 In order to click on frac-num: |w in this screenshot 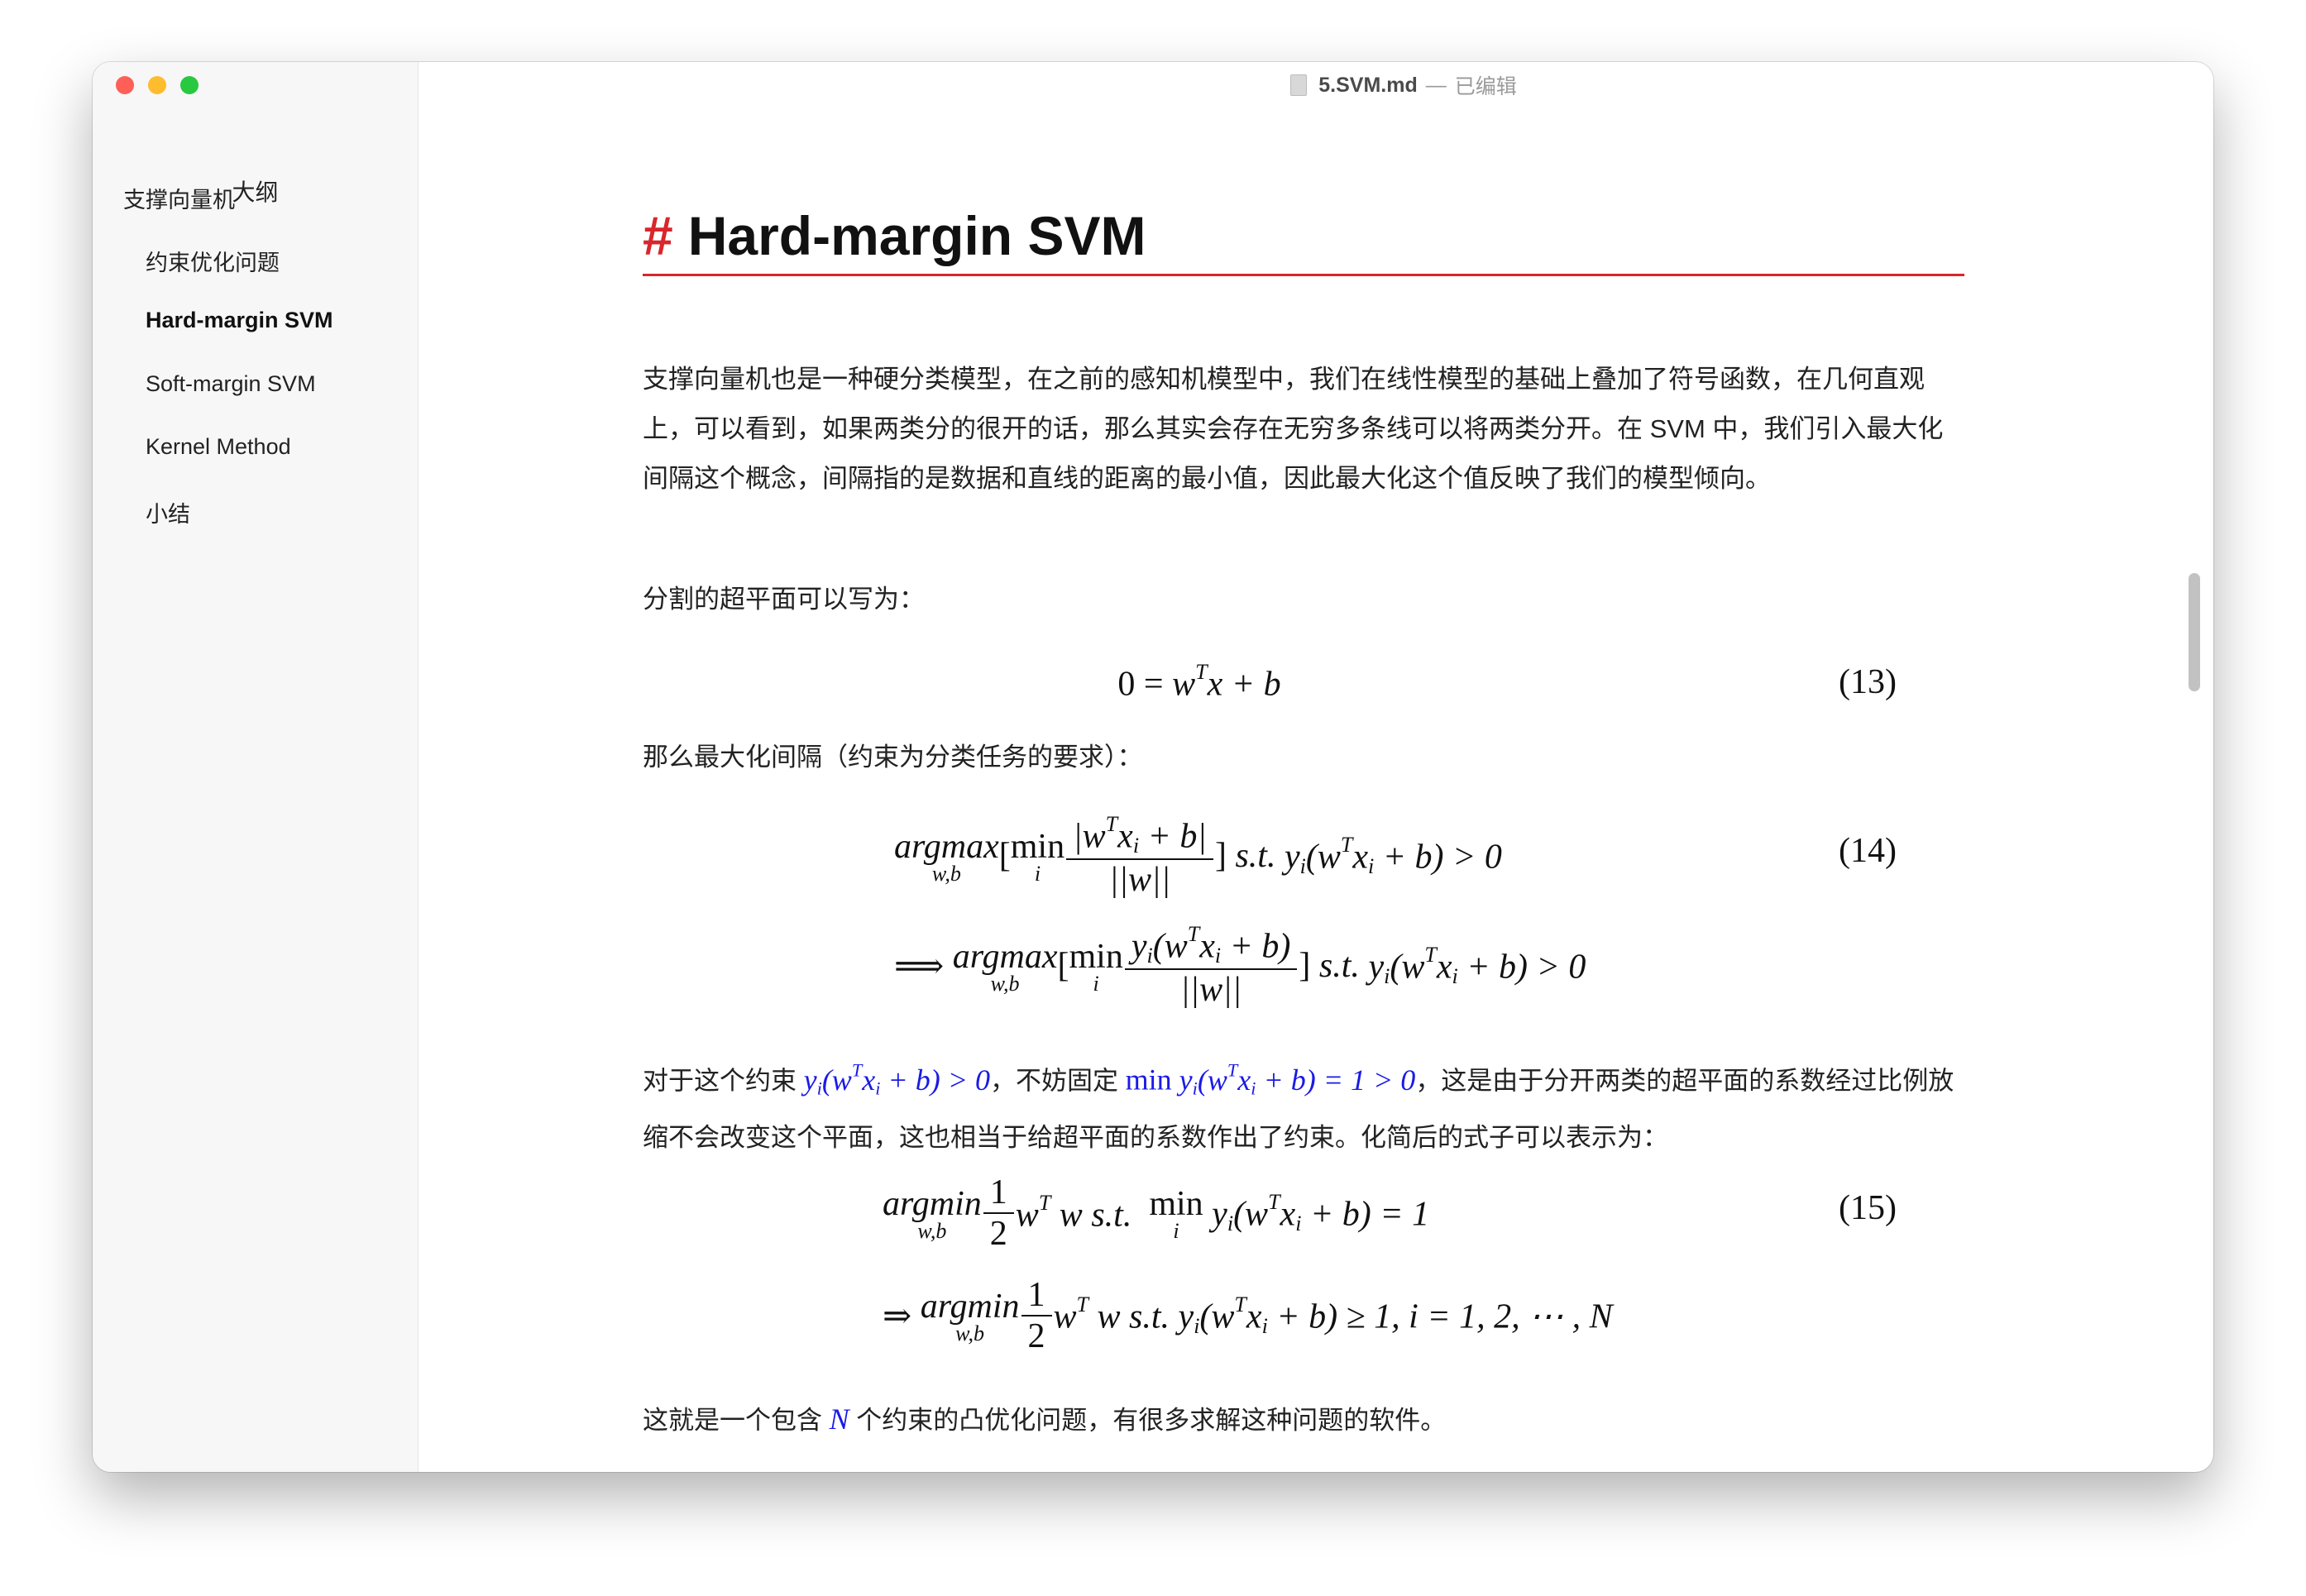, I will do `click(1089, 836)`.